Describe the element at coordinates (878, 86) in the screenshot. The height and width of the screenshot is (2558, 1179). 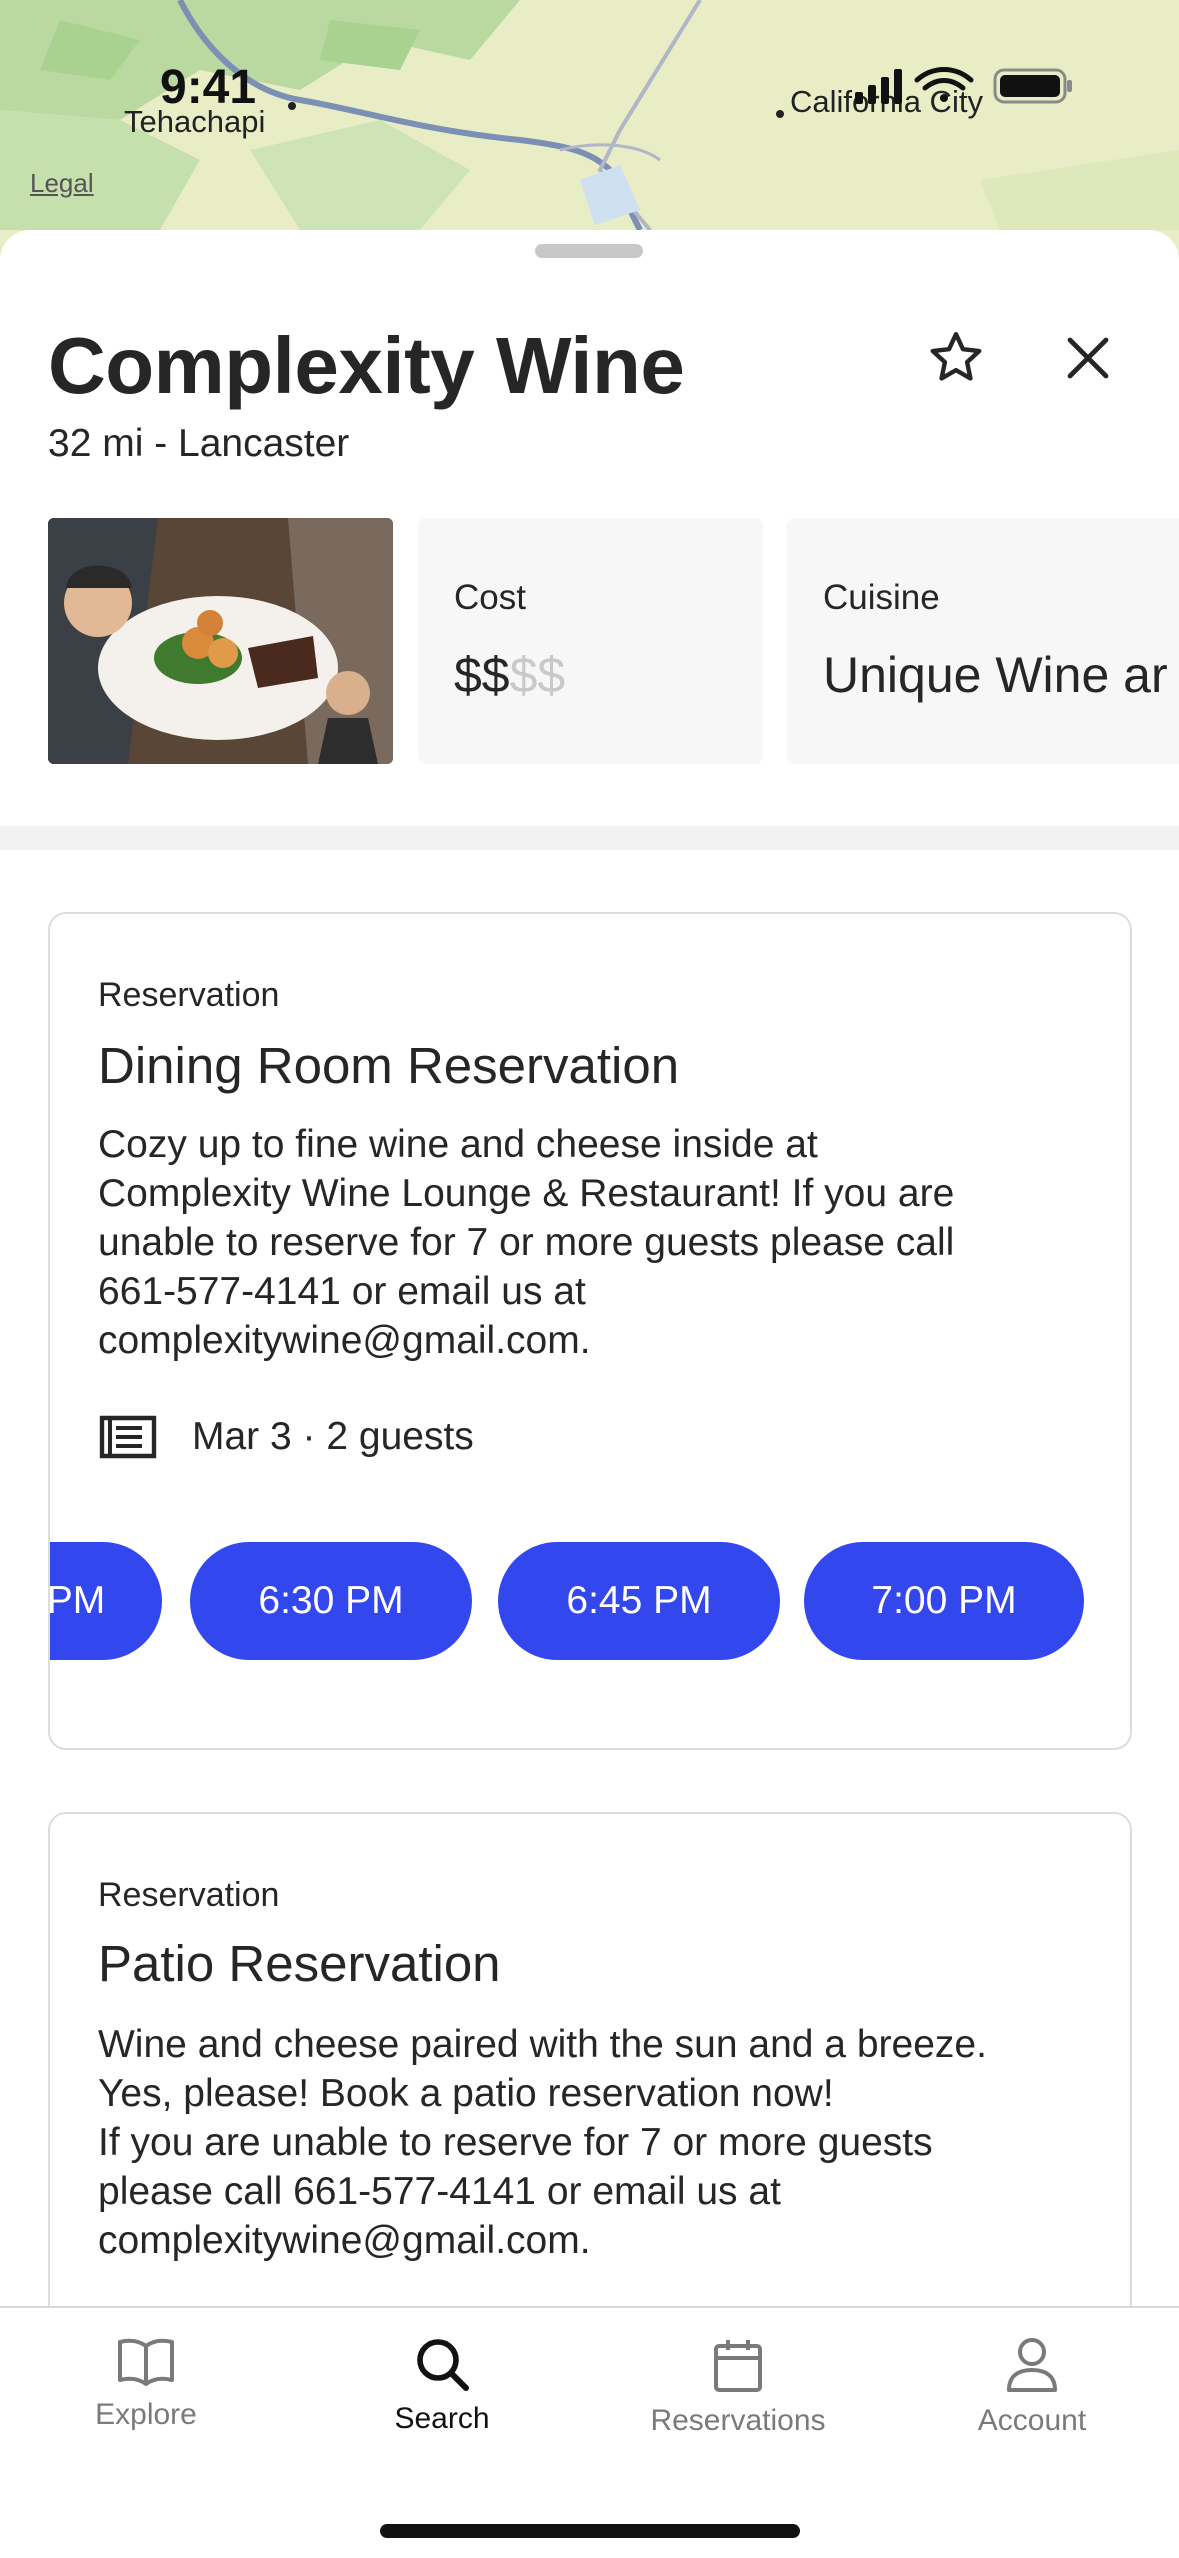
I see `signal-icon` at that location.